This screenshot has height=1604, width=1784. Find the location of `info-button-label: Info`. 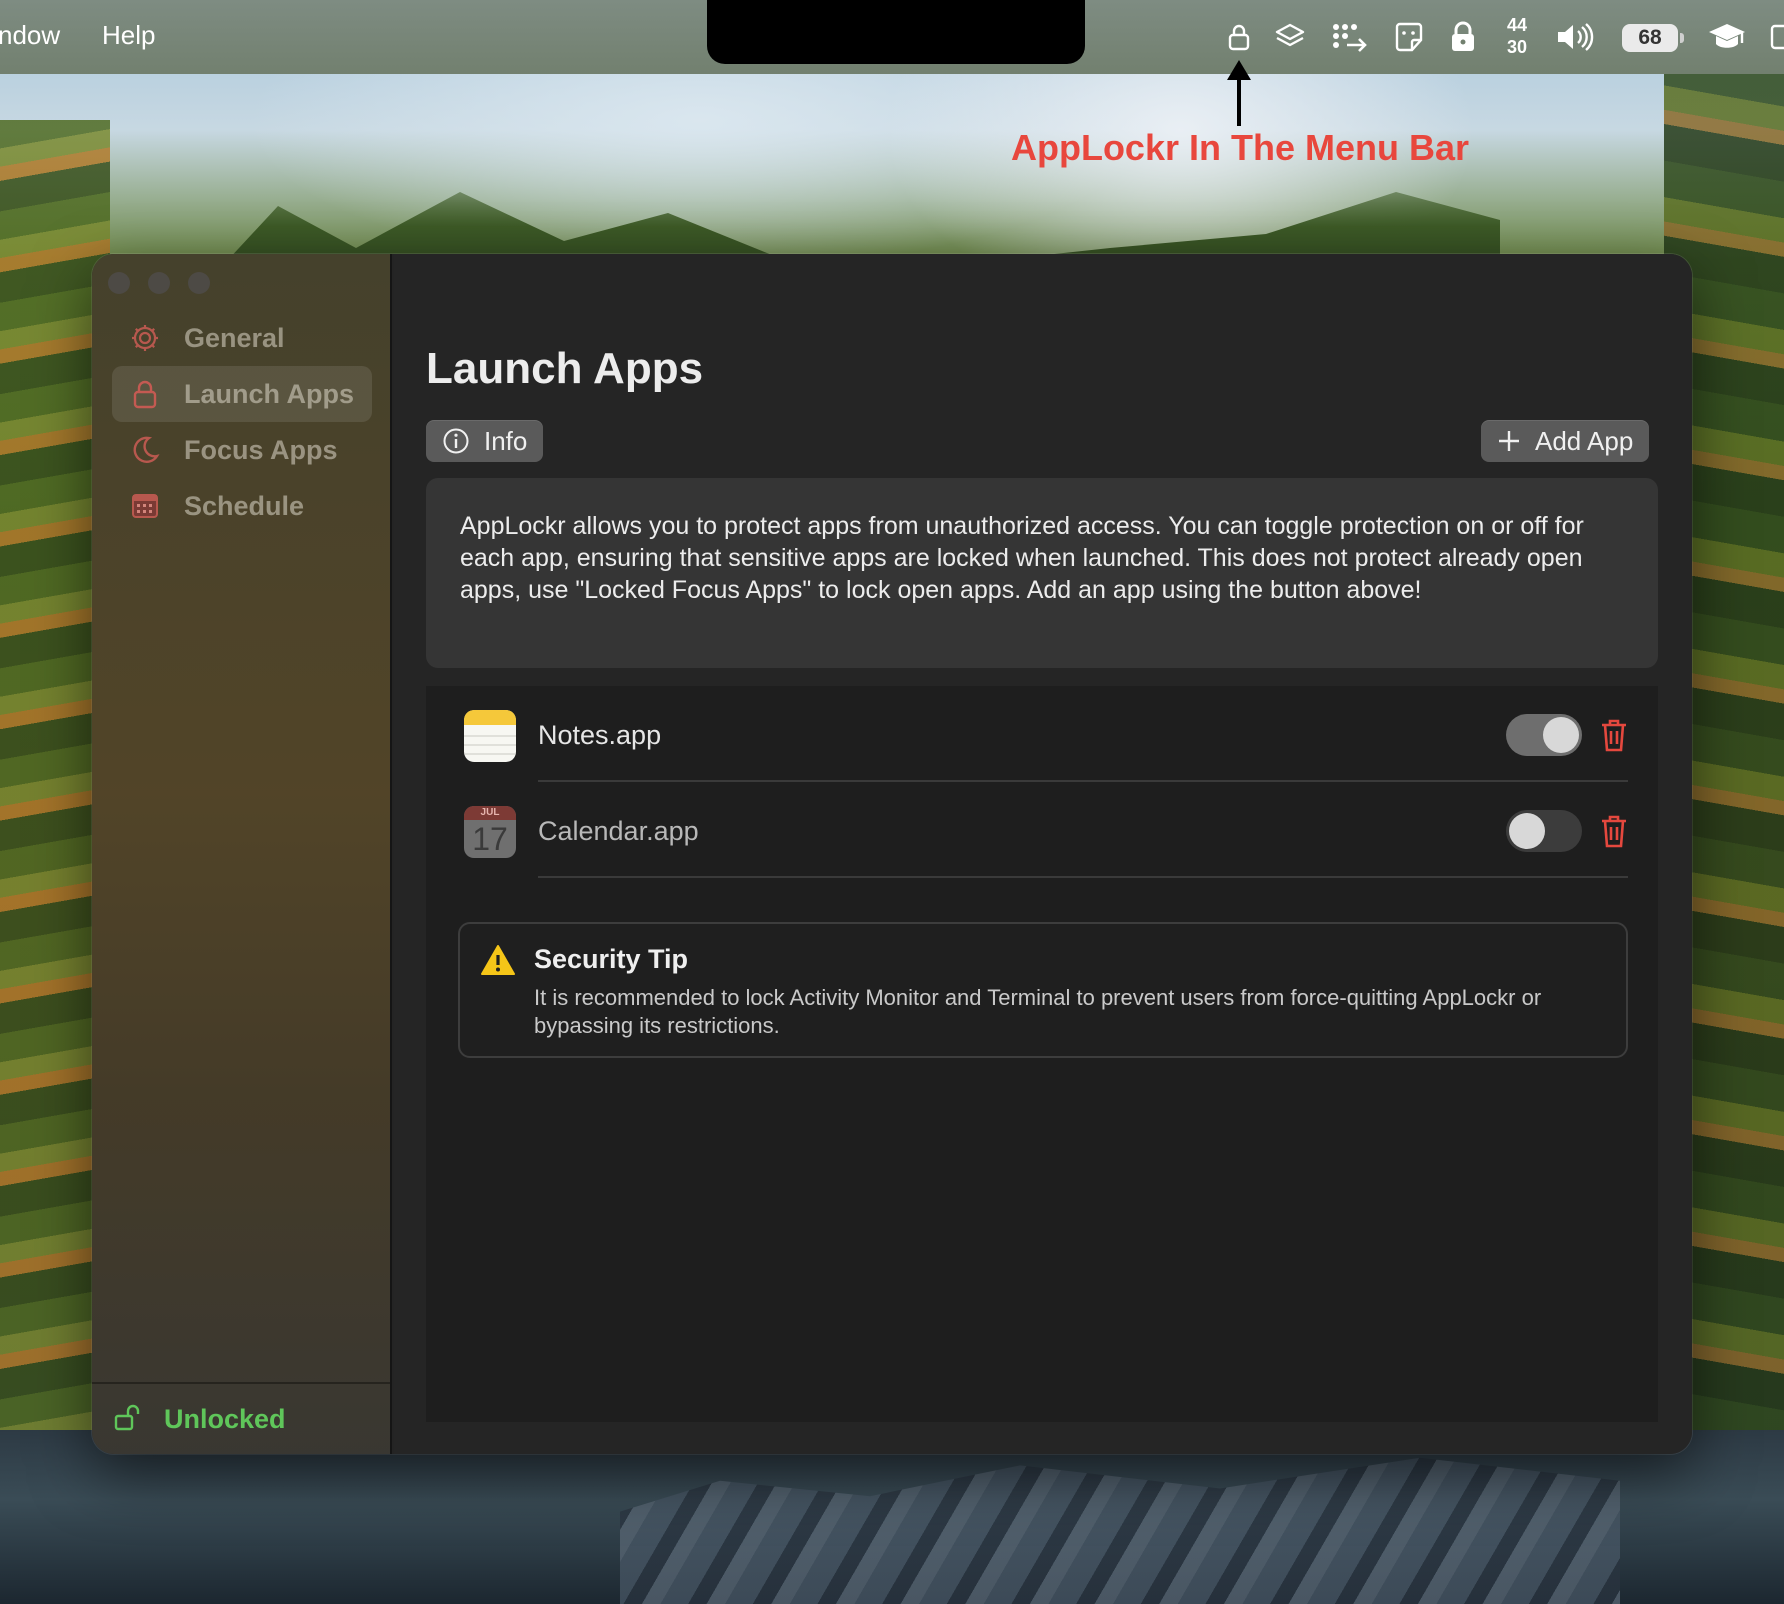

info-button-label: Info is located at coordinates (506, 440).